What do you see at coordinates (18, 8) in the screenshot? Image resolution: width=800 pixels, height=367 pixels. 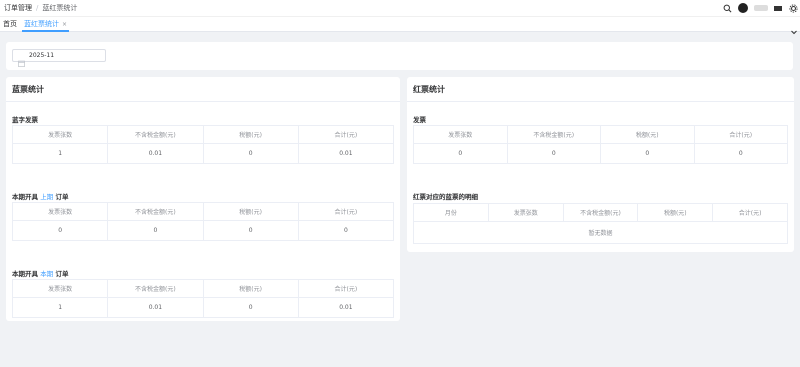 I see `breadcrumb-item-order-management: 订单管理` at bounding box center [18, 8].